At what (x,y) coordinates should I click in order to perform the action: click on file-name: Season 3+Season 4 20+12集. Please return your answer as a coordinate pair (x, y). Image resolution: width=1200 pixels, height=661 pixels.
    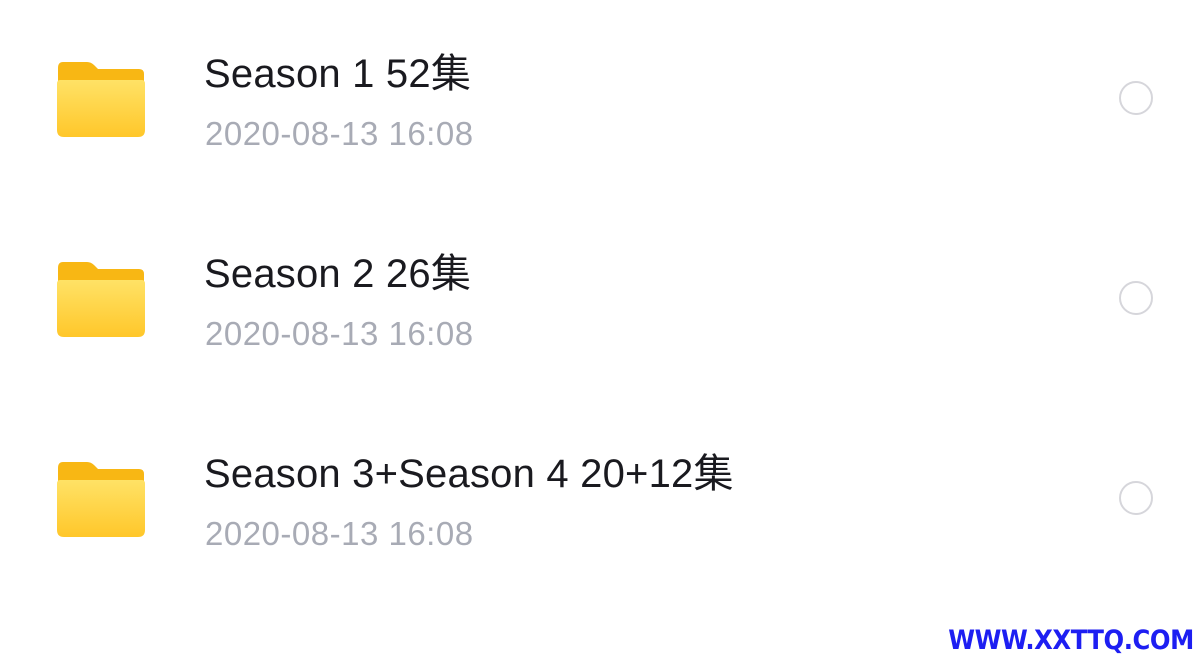
    Looking at the image, I should click on (469, 474).